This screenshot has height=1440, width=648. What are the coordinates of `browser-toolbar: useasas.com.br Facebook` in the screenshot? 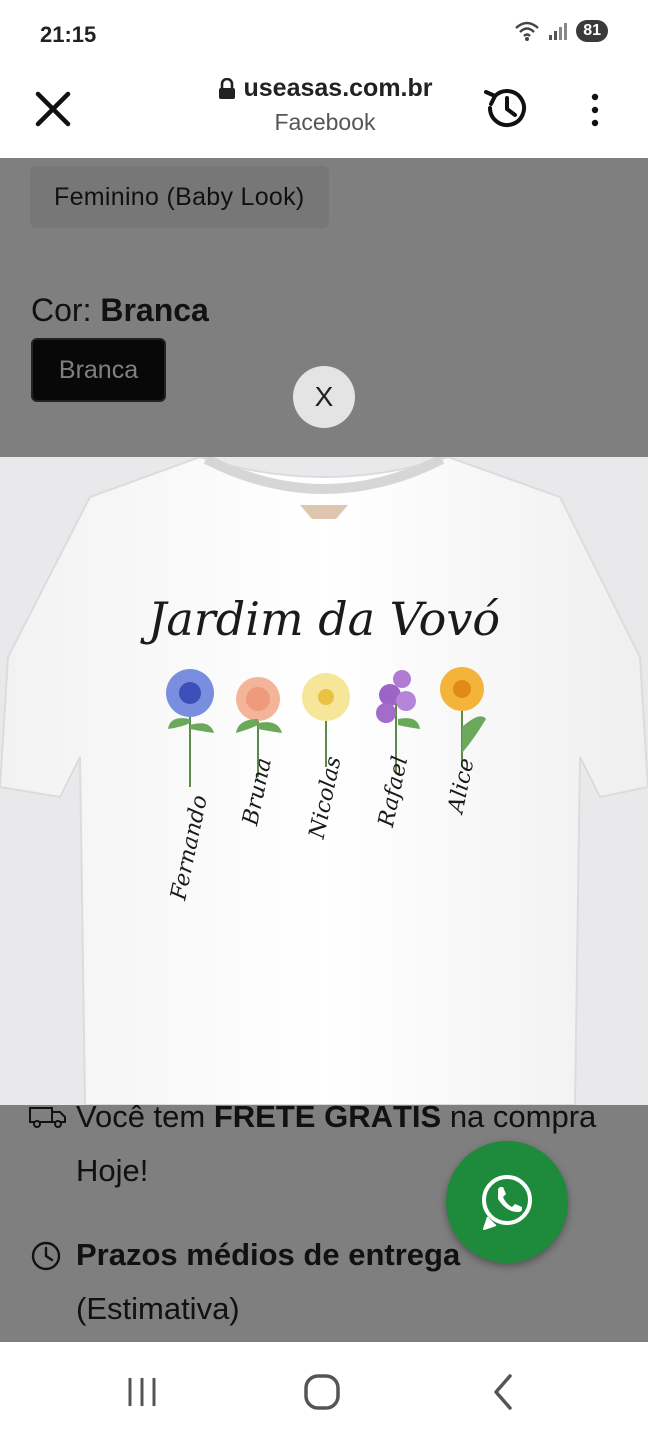 It's located at (324, 112).